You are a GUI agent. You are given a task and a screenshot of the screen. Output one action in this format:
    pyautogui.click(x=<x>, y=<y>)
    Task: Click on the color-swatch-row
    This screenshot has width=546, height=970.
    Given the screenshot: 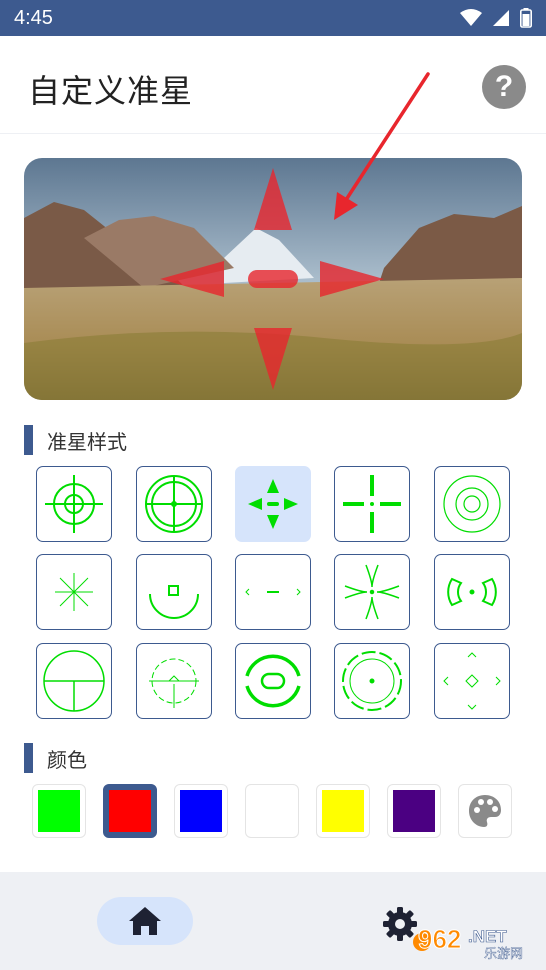 What is the action you would take?
    pyautogui.click(x=274, y=812)
    